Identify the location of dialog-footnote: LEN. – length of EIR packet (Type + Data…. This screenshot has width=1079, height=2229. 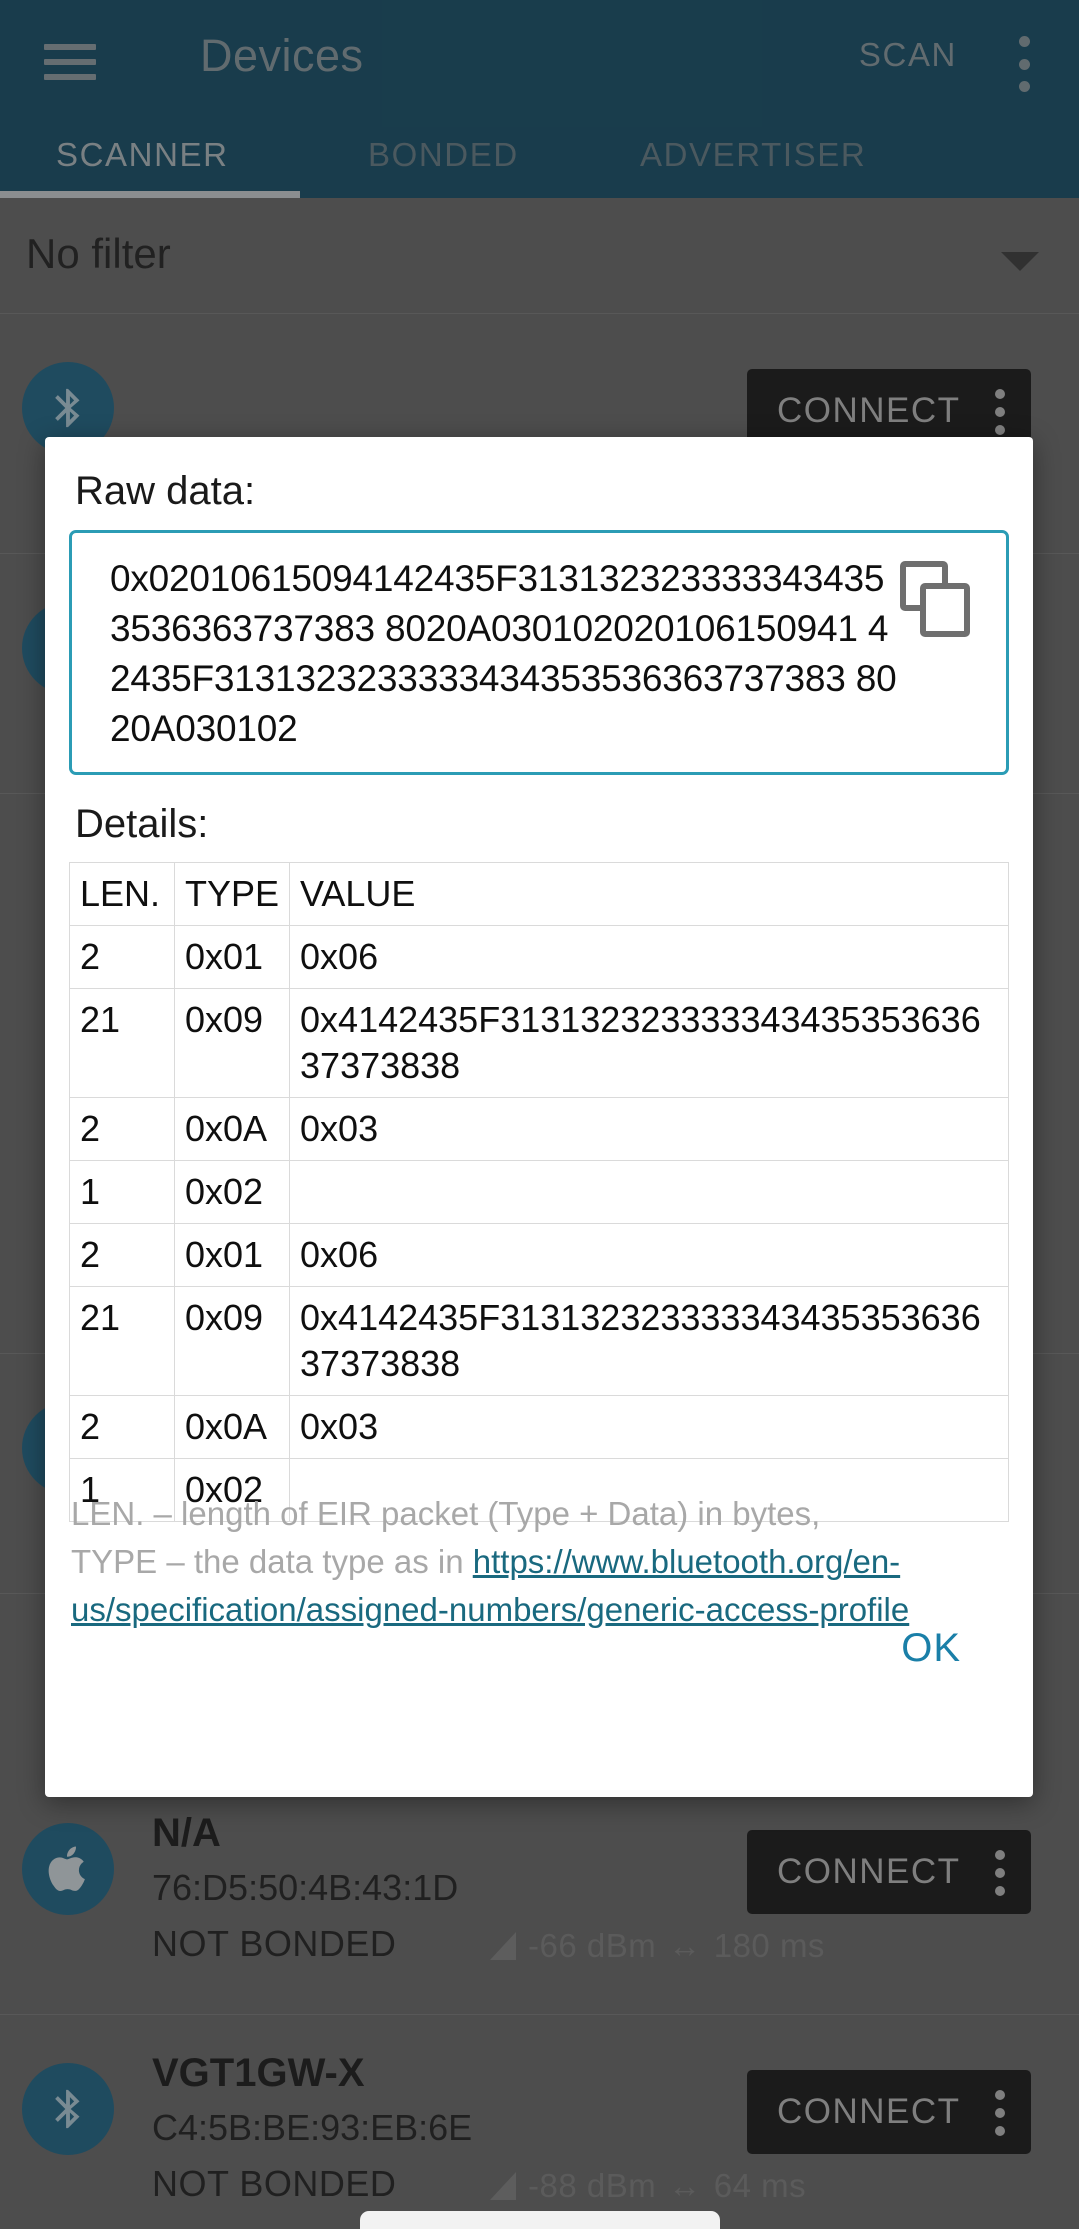
(541, 1562).